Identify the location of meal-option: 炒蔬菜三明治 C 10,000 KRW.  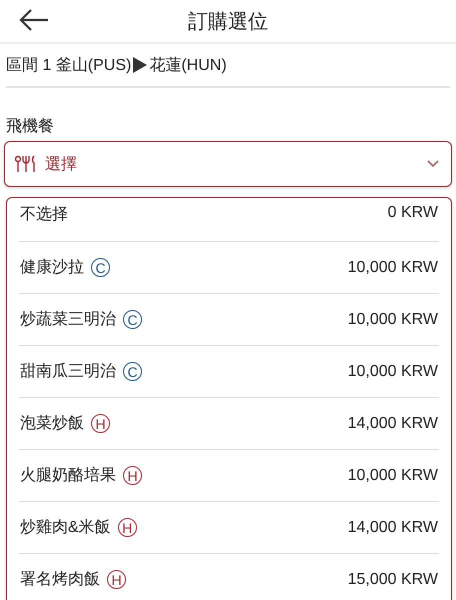
(229, 319).